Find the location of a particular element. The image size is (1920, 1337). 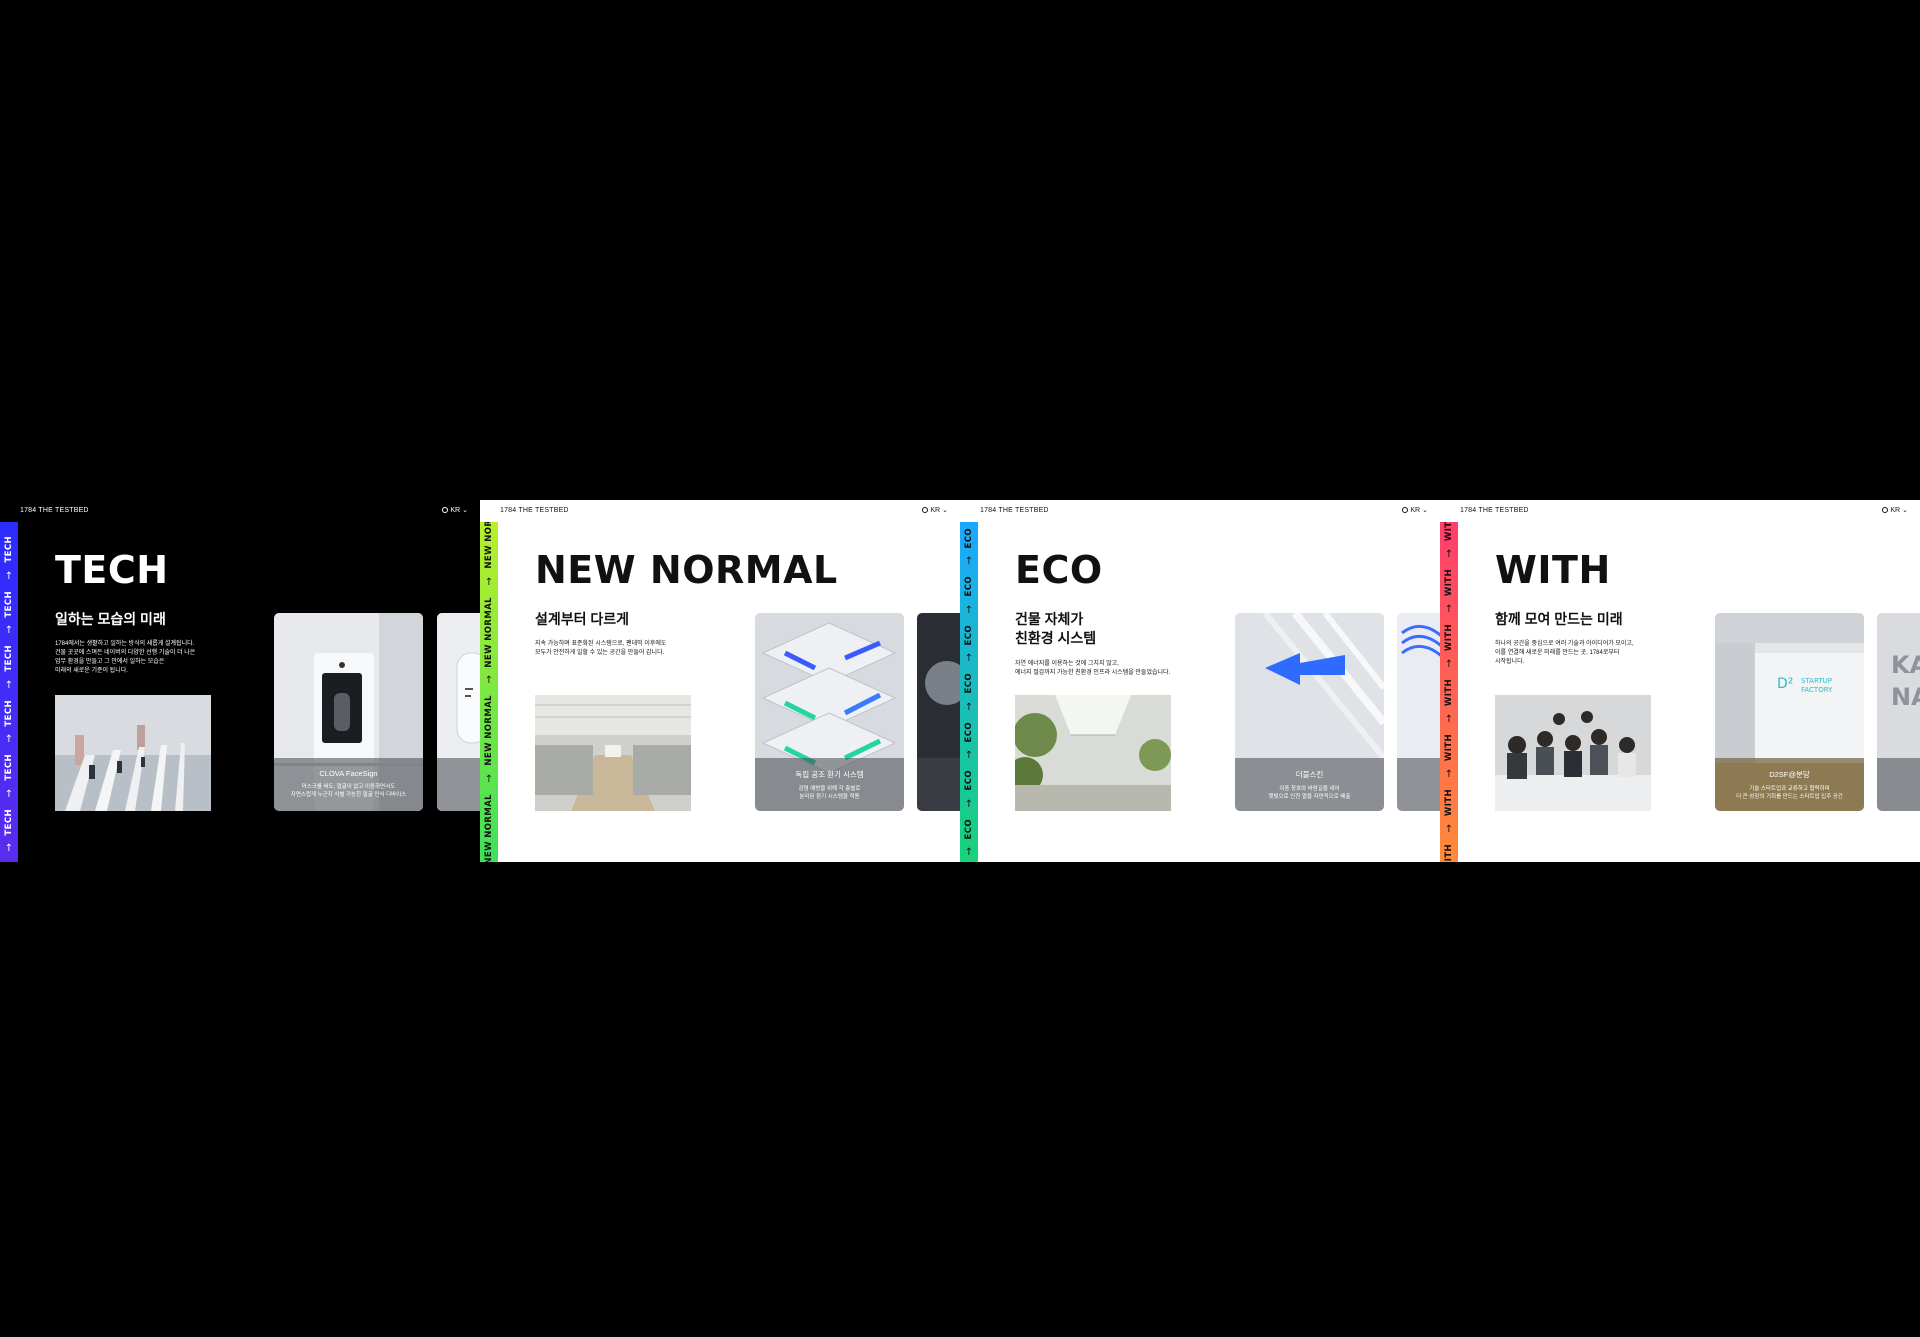

feature-card: 더블스킨 이중 창호와 바람길을 내어 햇빛으로 인한 열을 자연적으로 배출 is located at coordinates (1309, 712).